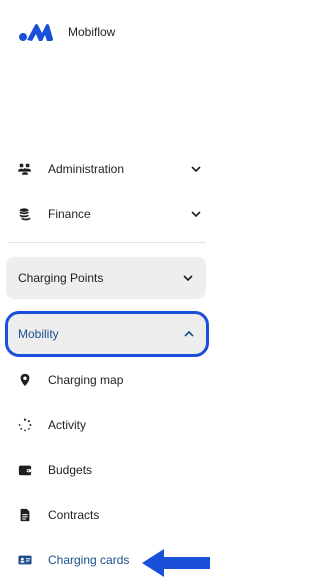  I want to click on sidebar-item-contracts: Contracts, so click(108, 515).